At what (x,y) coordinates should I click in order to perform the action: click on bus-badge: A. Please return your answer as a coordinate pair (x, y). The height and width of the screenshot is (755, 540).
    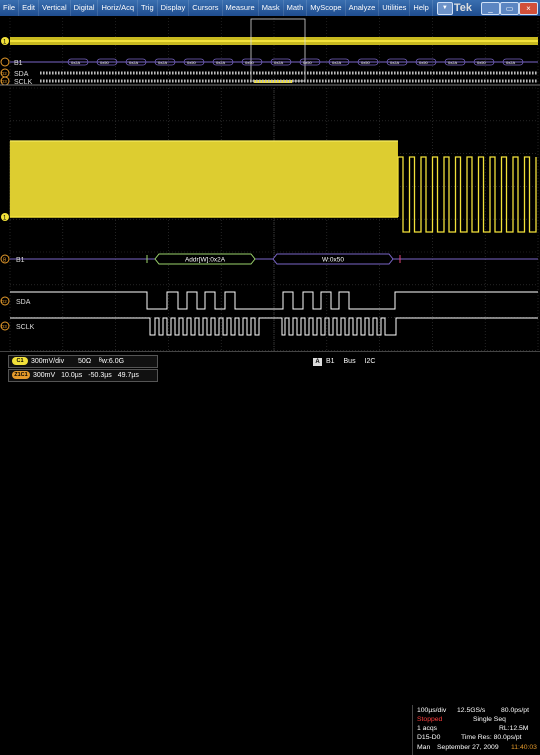
    Looking at the image, I should click on (317, 362).